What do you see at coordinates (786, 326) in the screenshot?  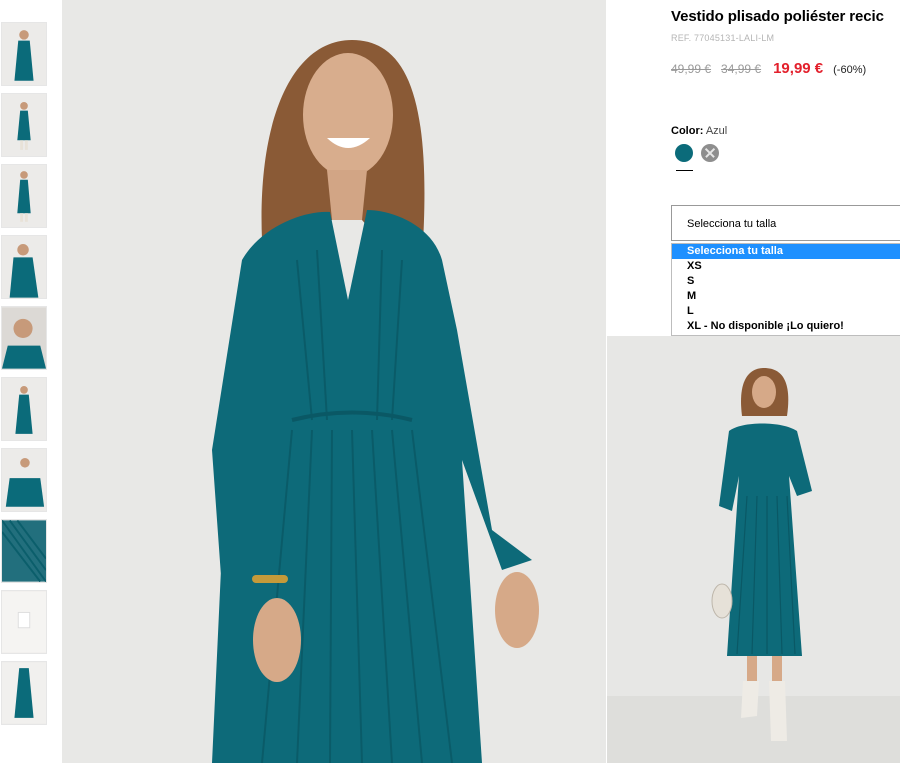 I see `size-option-xl: XL - No disponible ¡Lo quiero!` at bounding box center [786, 326].